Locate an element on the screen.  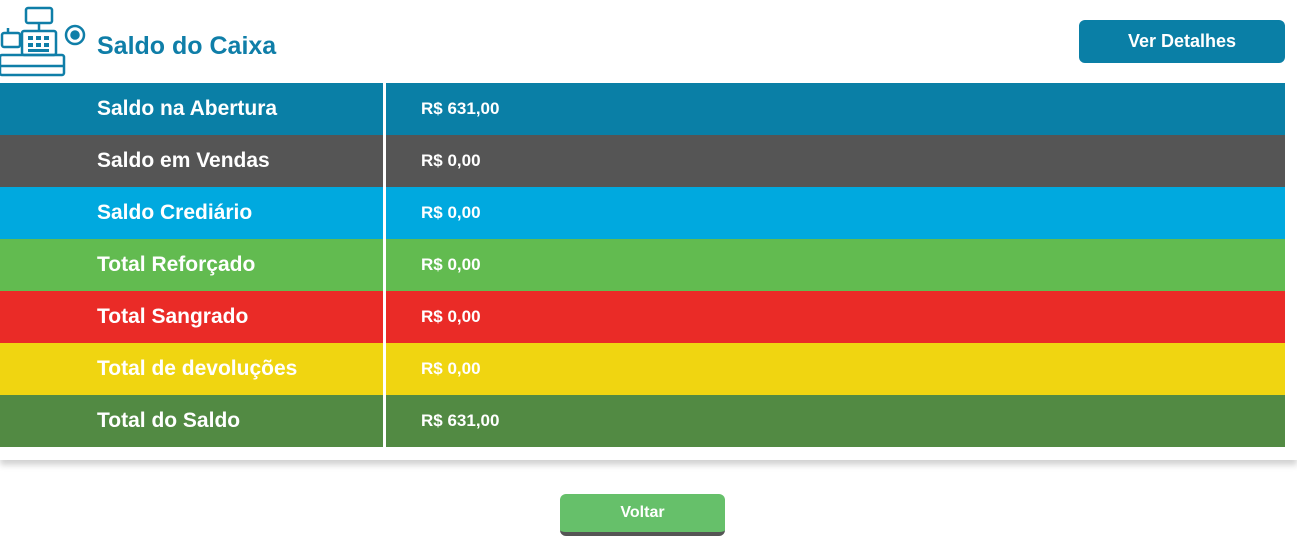
row-label: Saldo em Vendas is located at coordinates (183, 160).